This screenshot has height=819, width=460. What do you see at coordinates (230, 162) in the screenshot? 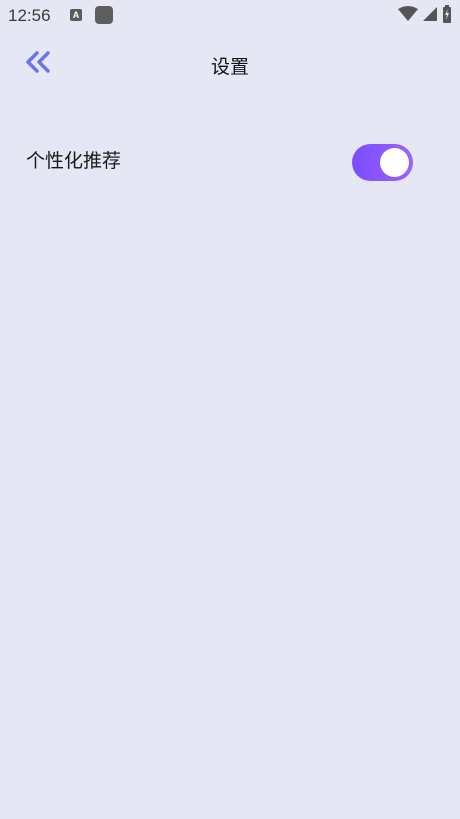
I see `setting-row-personalized-recommendation: 个性化推荐` at bounding box center [230, 162].